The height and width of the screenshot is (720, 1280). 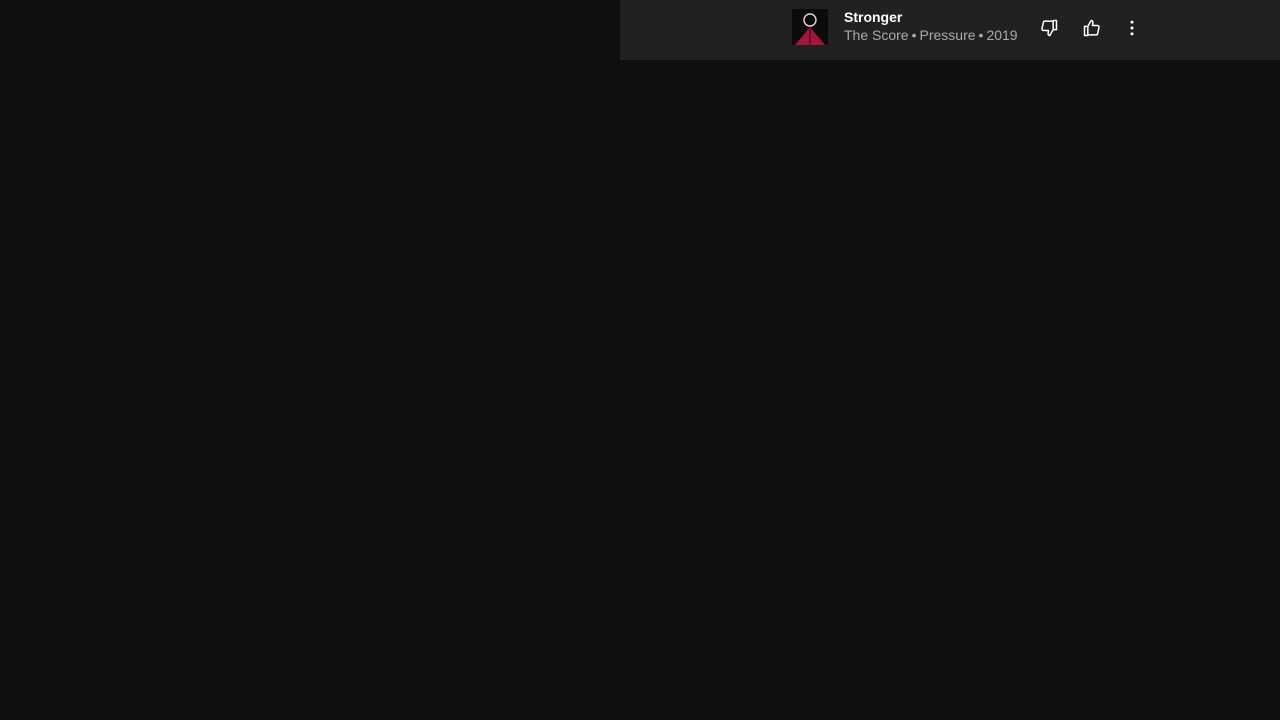 What do you see at coordinates (876, 35) in the screenshot?
I see `artist-link: The Score` at bounding box center [876, 35].